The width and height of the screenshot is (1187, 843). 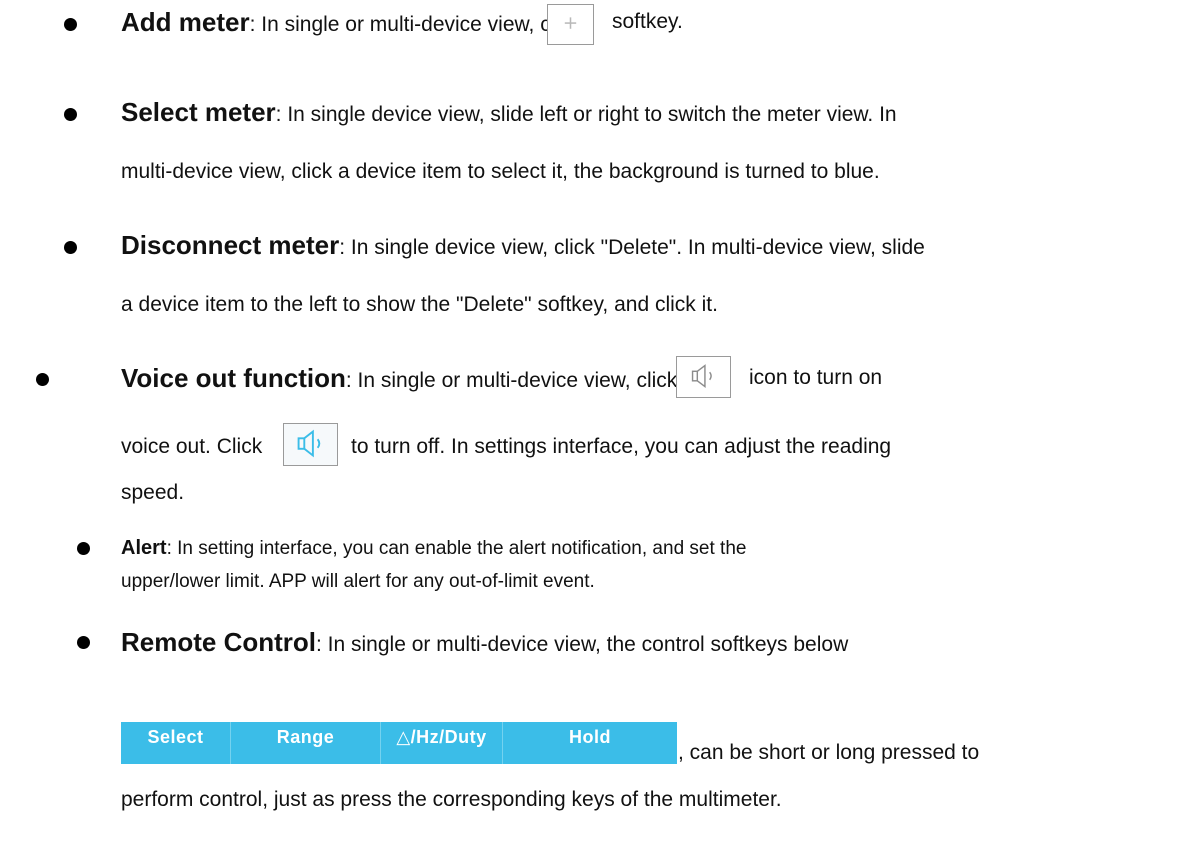 I want to click on plus-icon, so click(x=570, y=24).